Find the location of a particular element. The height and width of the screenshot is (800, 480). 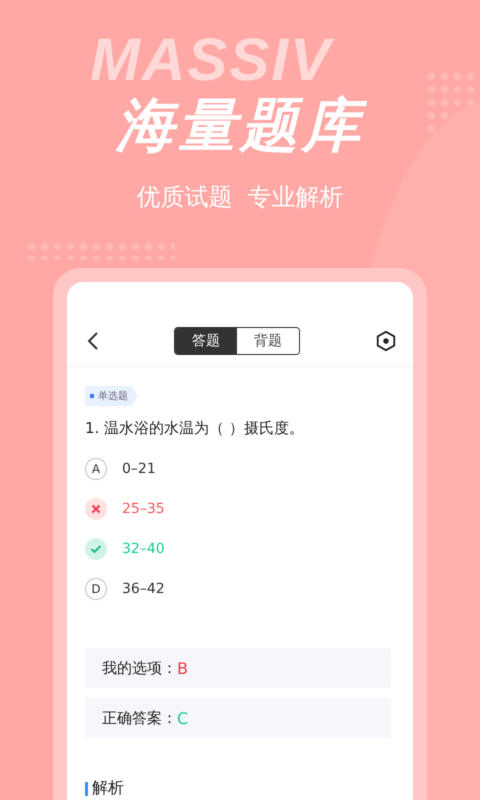

subtitle: 优质试题 专业解析 is located at coordinates (240, 197).